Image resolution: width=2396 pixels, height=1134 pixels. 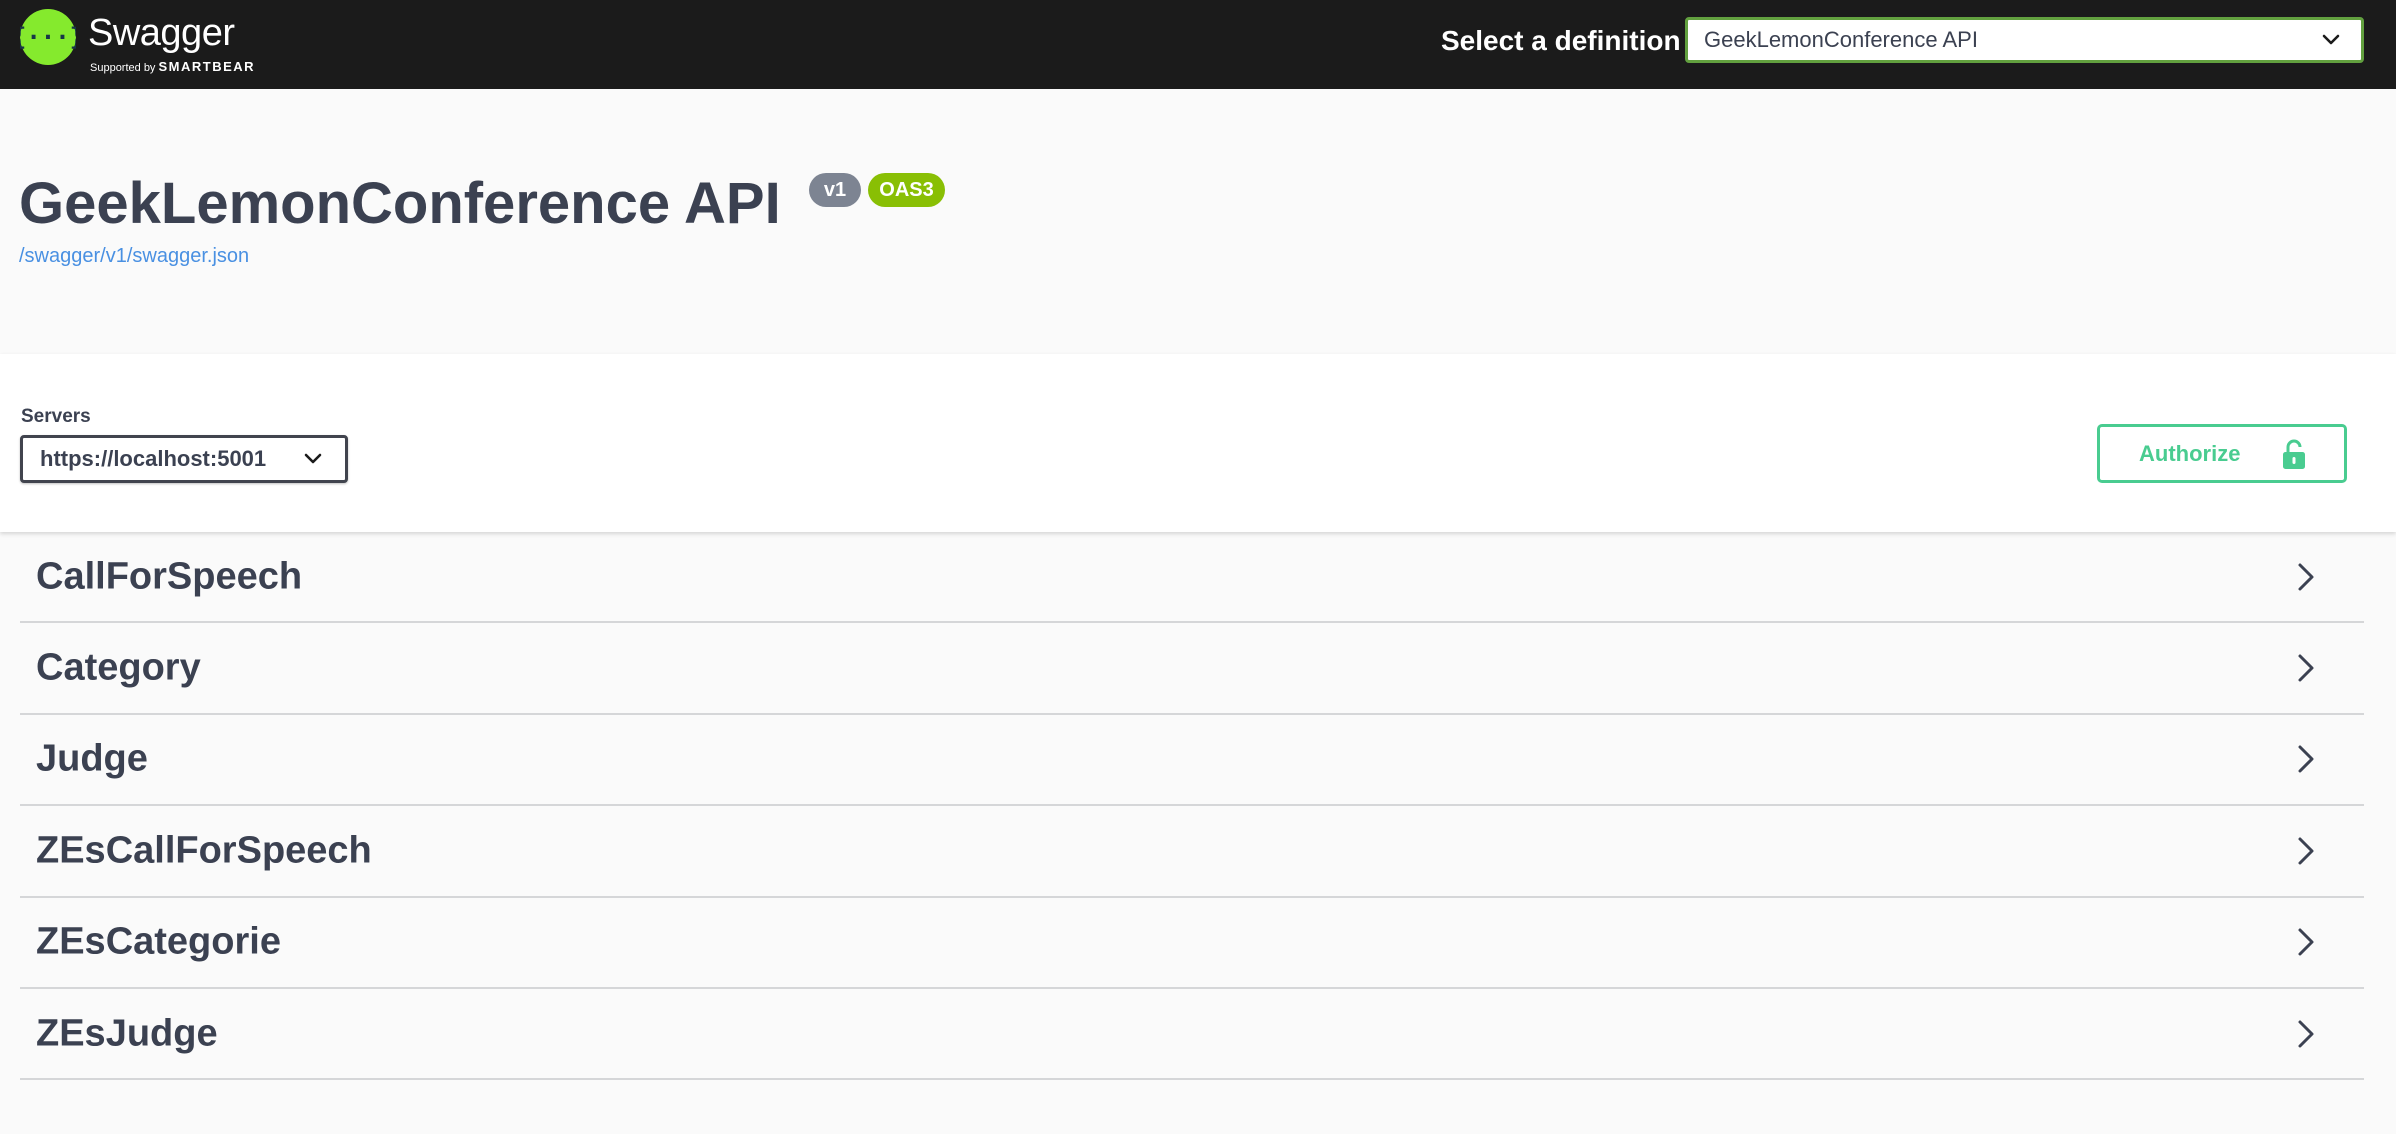 What do you see at coordinates (153, 458) in the screenshot?
I see `servers-select-value: https://localhost:5001` at bounding box center [153, 458].